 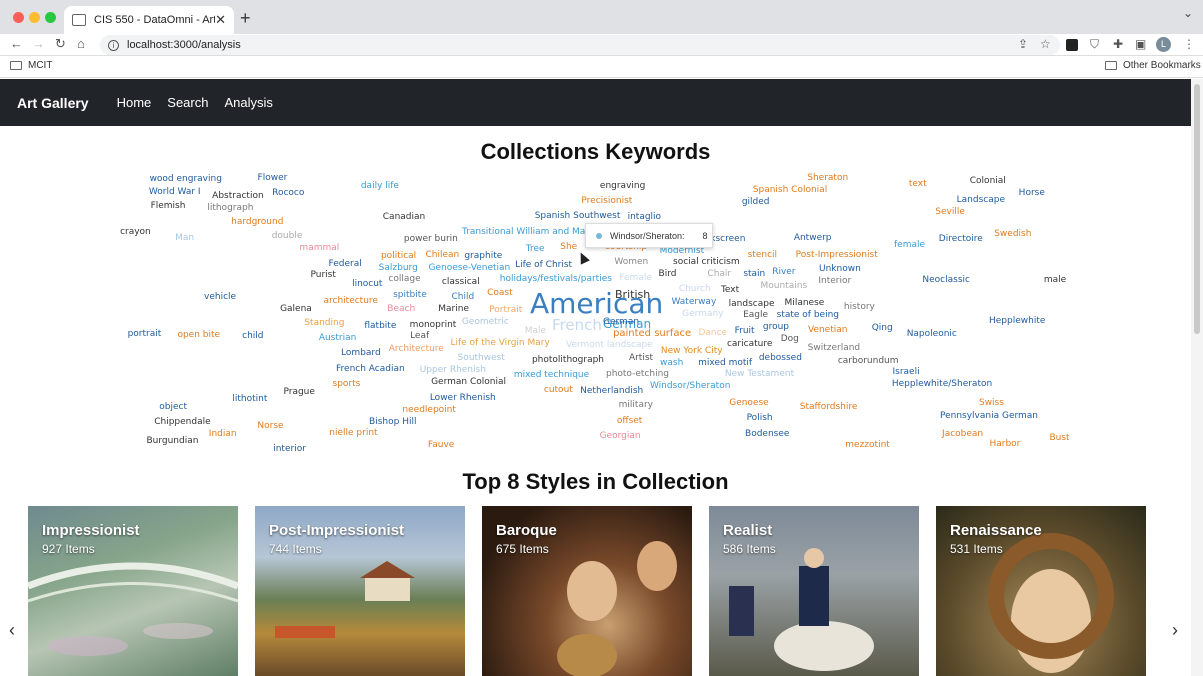 I want to click on url-field: i localhost:3000/analysis, so click(x=580, y=45).